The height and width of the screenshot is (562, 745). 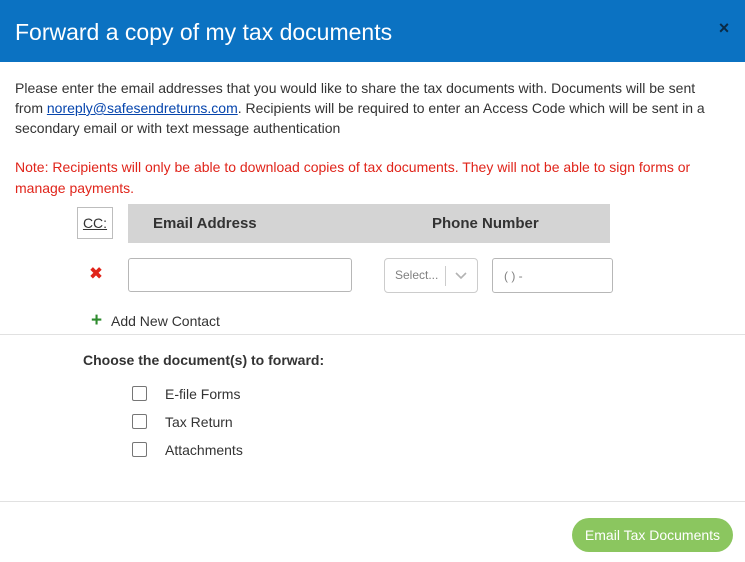 I want to click on dialog-title: Forward a copy of my tax documents, so click(x=204, y=32).